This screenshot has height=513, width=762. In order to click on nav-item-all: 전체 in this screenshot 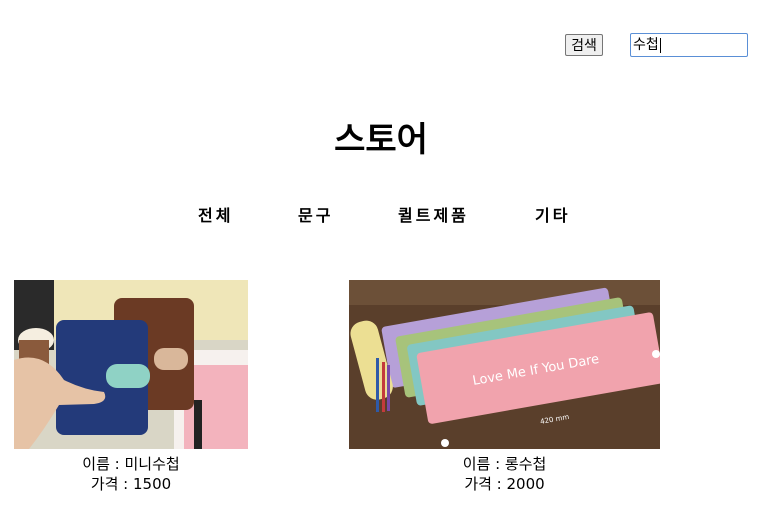, I will do `click(215, 214)`.